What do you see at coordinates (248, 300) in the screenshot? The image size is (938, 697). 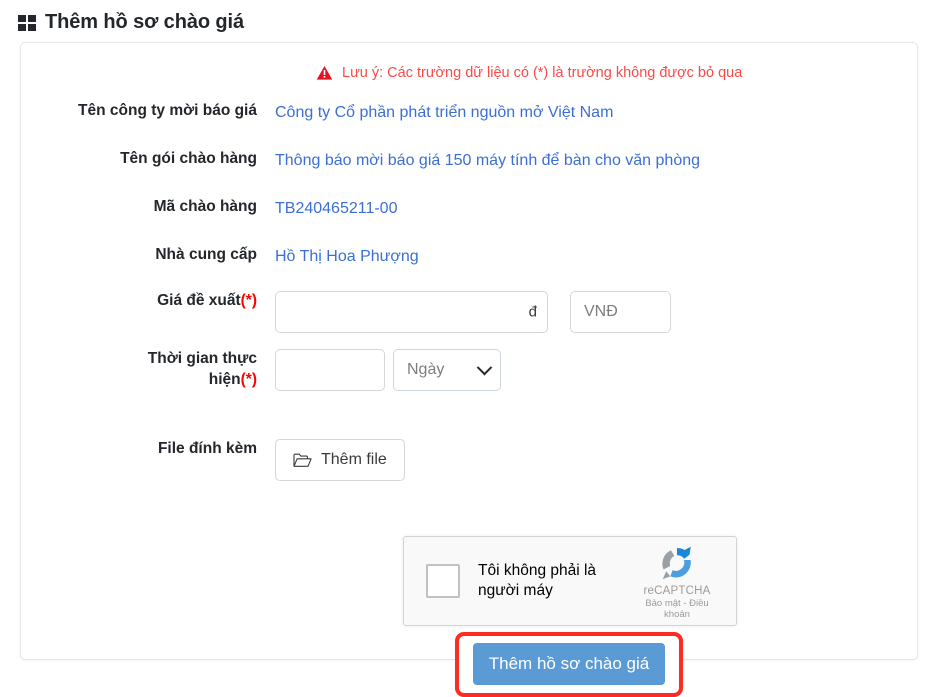 I see `price-required-mark: (*)` at bounding box center [248, 300].